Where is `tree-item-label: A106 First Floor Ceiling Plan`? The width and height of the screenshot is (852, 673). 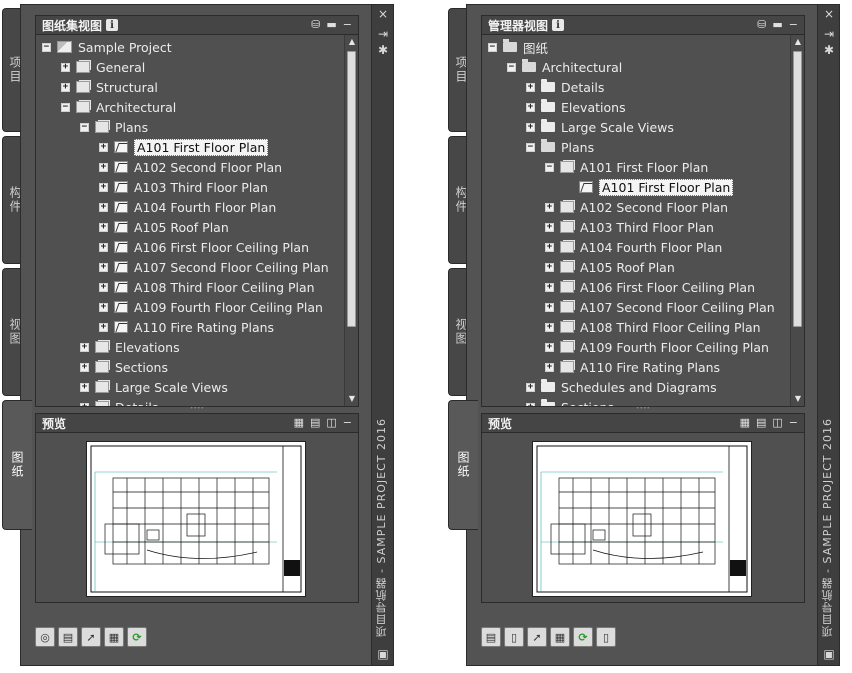
tree-item-label: A106 First Floor Ceiling Plan is located at coordinates (667, 287).